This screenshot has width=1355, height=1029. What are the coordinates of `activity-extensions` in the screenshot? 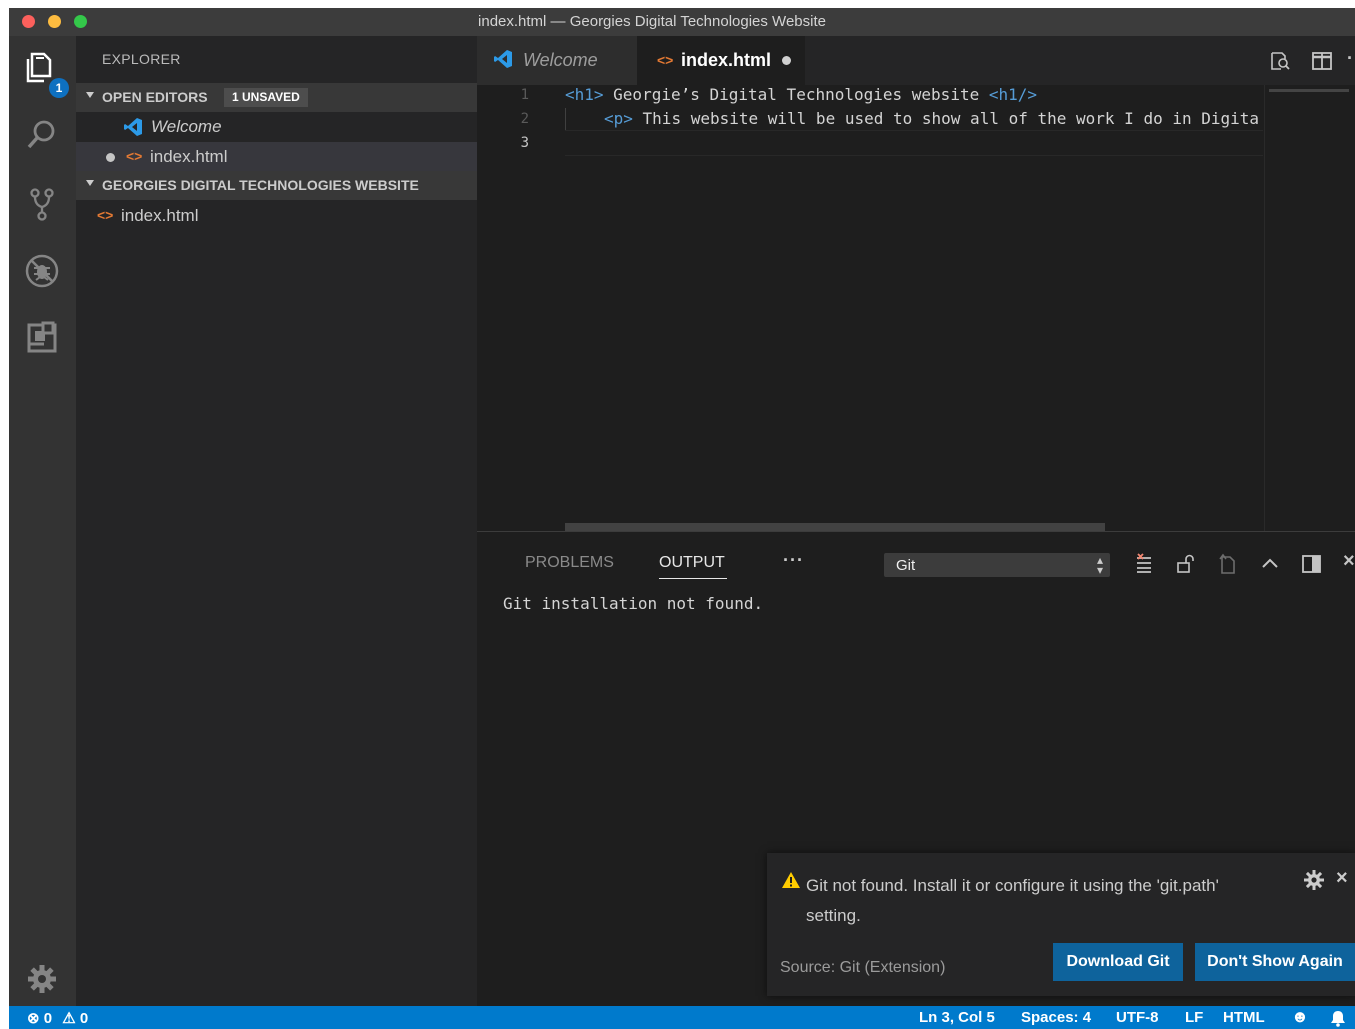 It's located at (42, 338).